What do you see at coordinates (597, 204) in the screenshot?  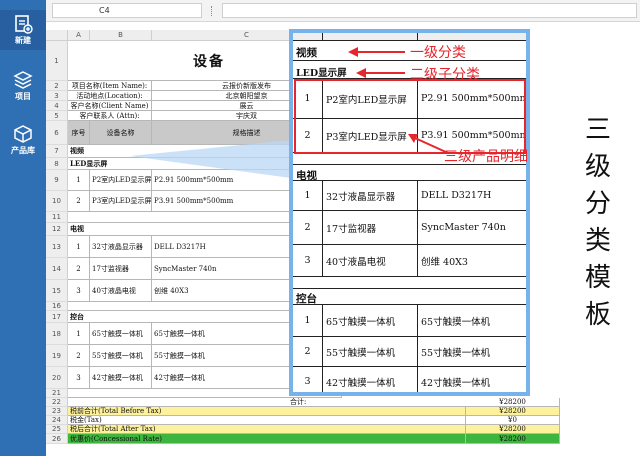 I see `vertical-title-char: 分` at bounding box center [597, 204].